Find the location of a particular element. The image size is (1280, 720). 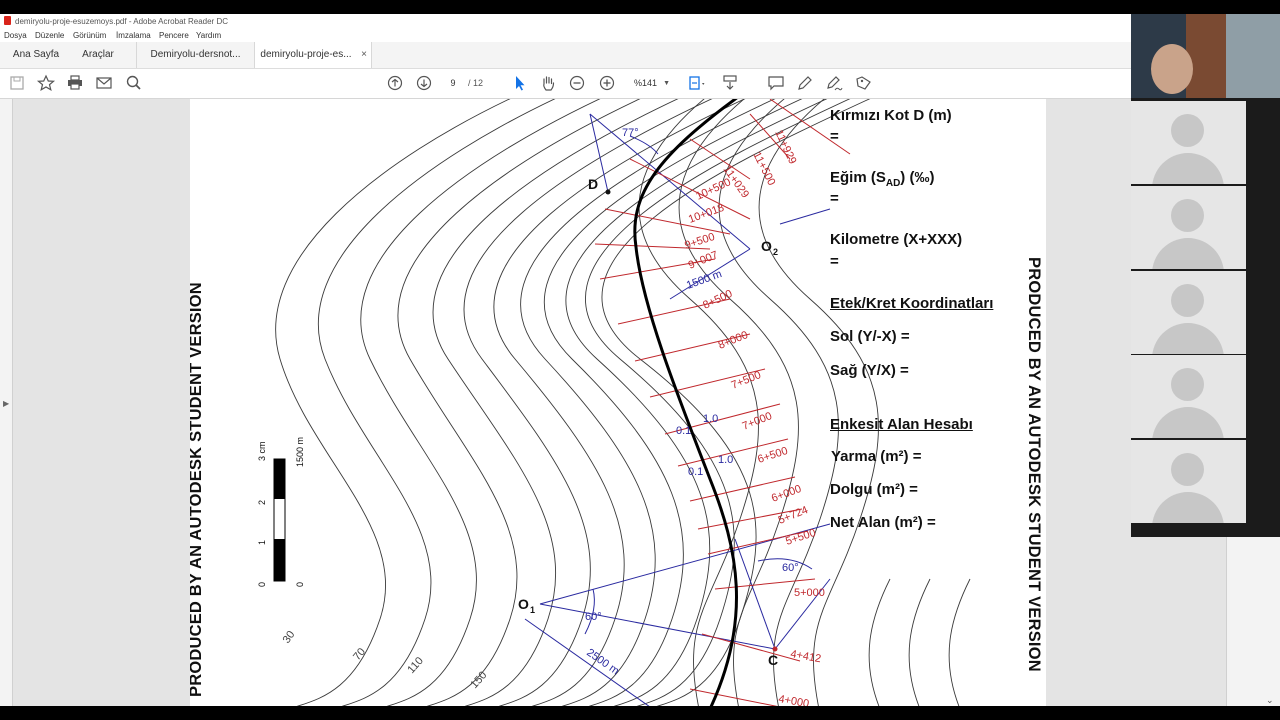

station-label: 5+000 is located at coordinates (809, 593).